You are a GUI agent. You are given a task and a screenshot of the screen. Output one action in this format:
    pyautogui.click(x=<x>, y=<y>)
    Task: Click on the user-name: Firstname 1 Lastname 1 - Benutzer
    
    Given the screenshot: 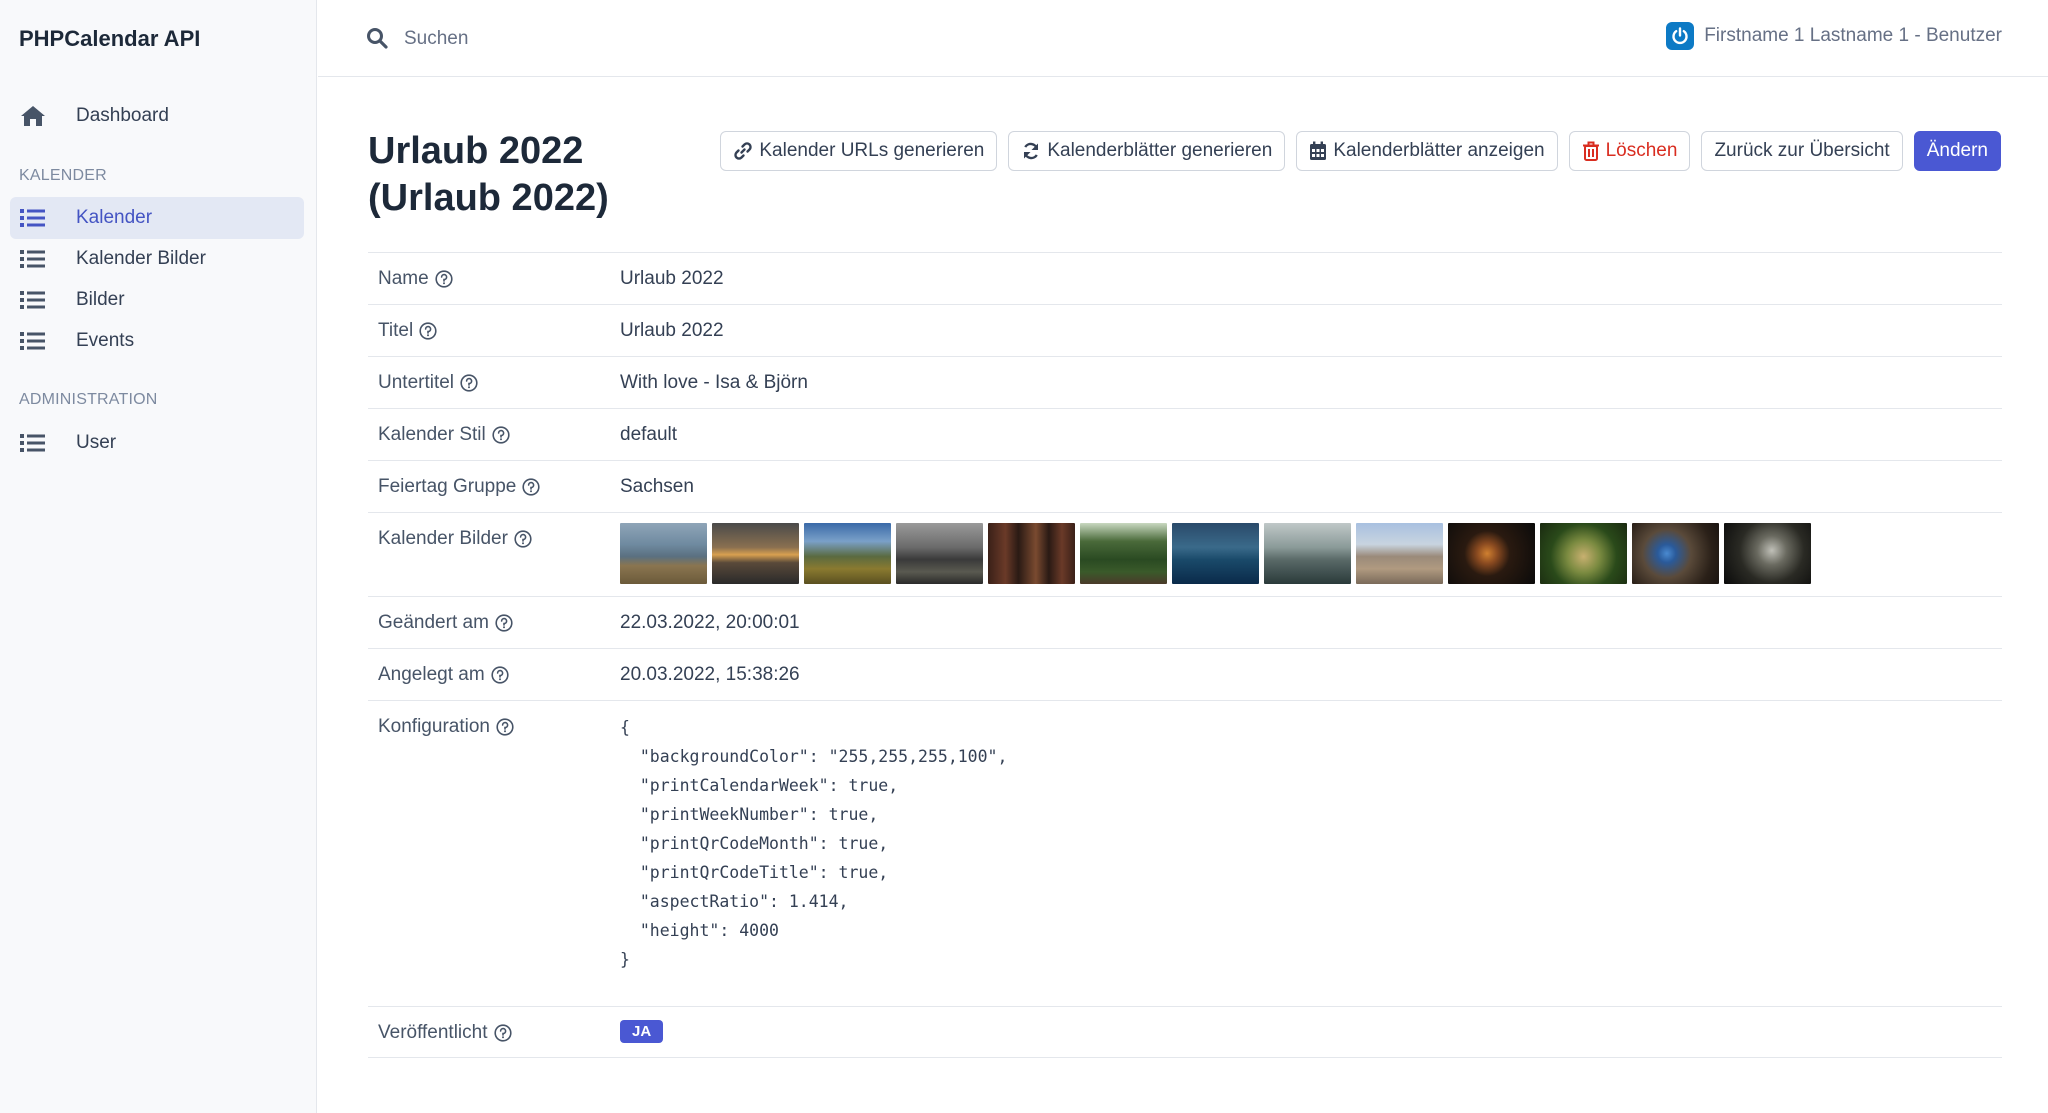 What is the action you would take?
    pyautogui.click(x=1853, y=35)
    